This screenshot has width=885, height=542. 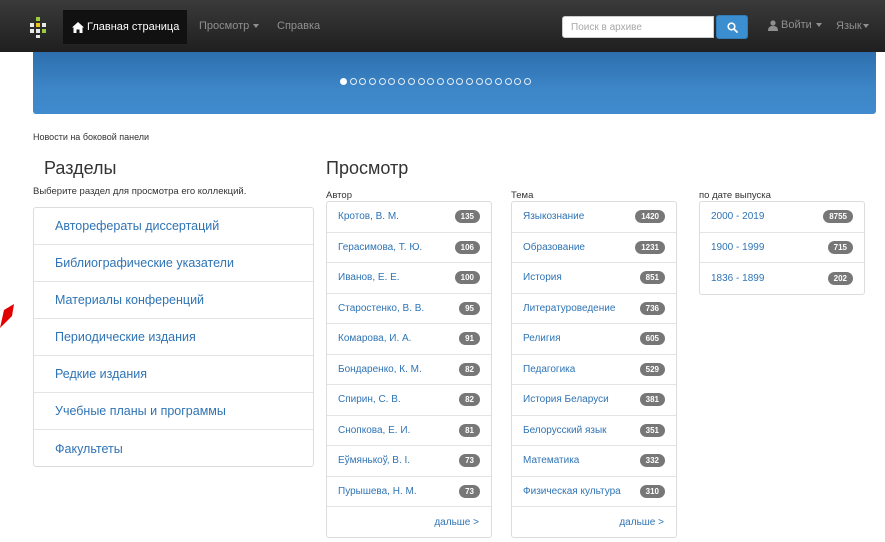 I want to click on subject-list-item: Белорусский язык 351, so click(x=594, y=431).